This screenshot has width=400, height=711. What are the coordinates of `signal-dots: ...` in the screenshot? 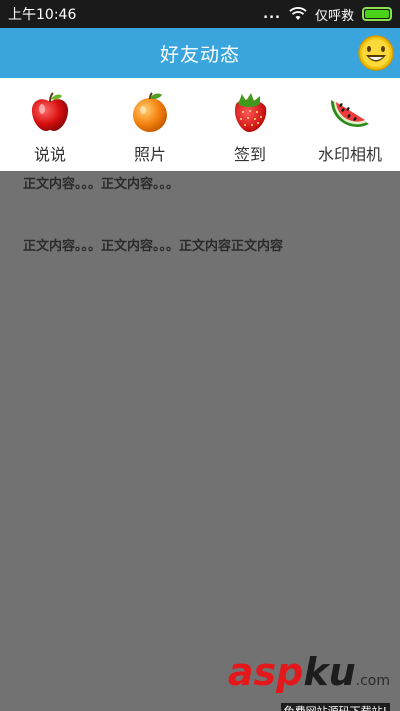 It's located at (272, 14).